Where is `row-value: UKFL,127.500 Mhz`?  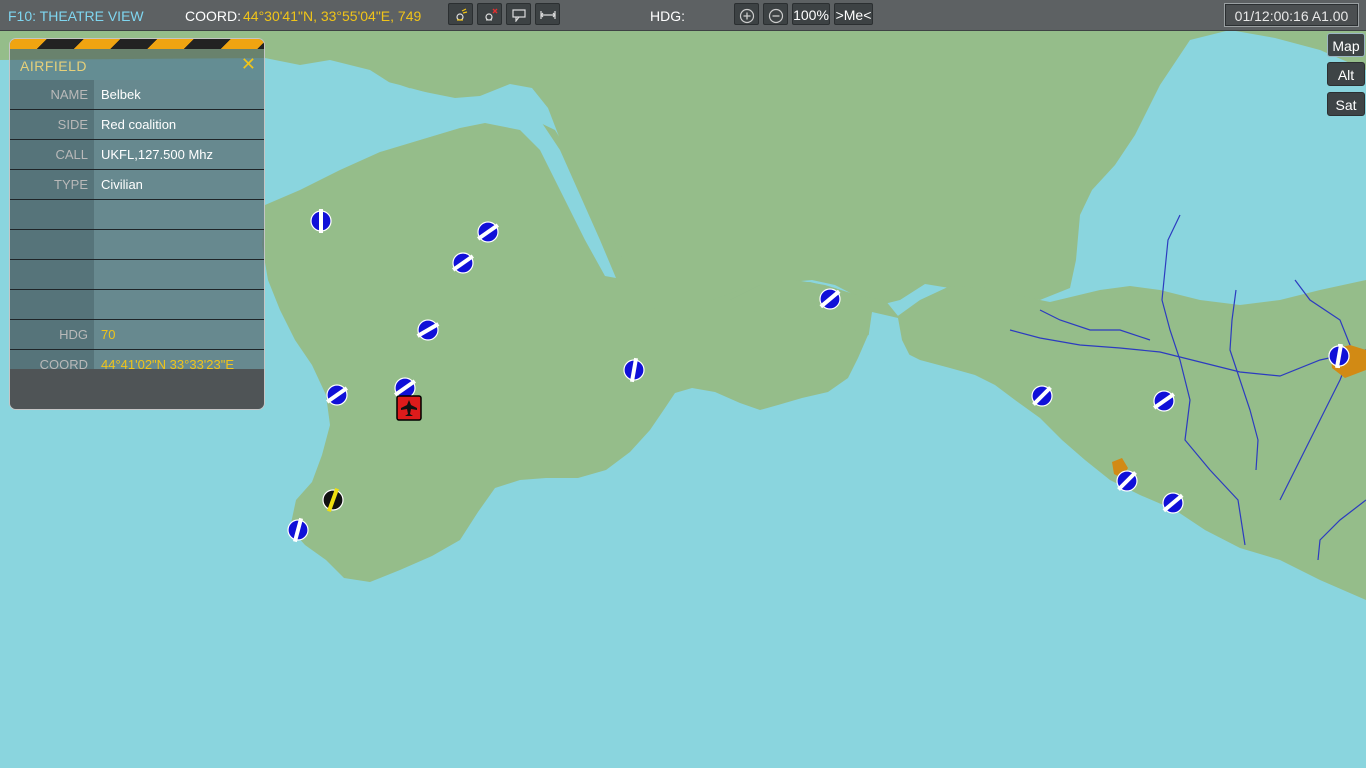 row-value: UKFL,127.500 Mhz is located at coordinates (179, 154).